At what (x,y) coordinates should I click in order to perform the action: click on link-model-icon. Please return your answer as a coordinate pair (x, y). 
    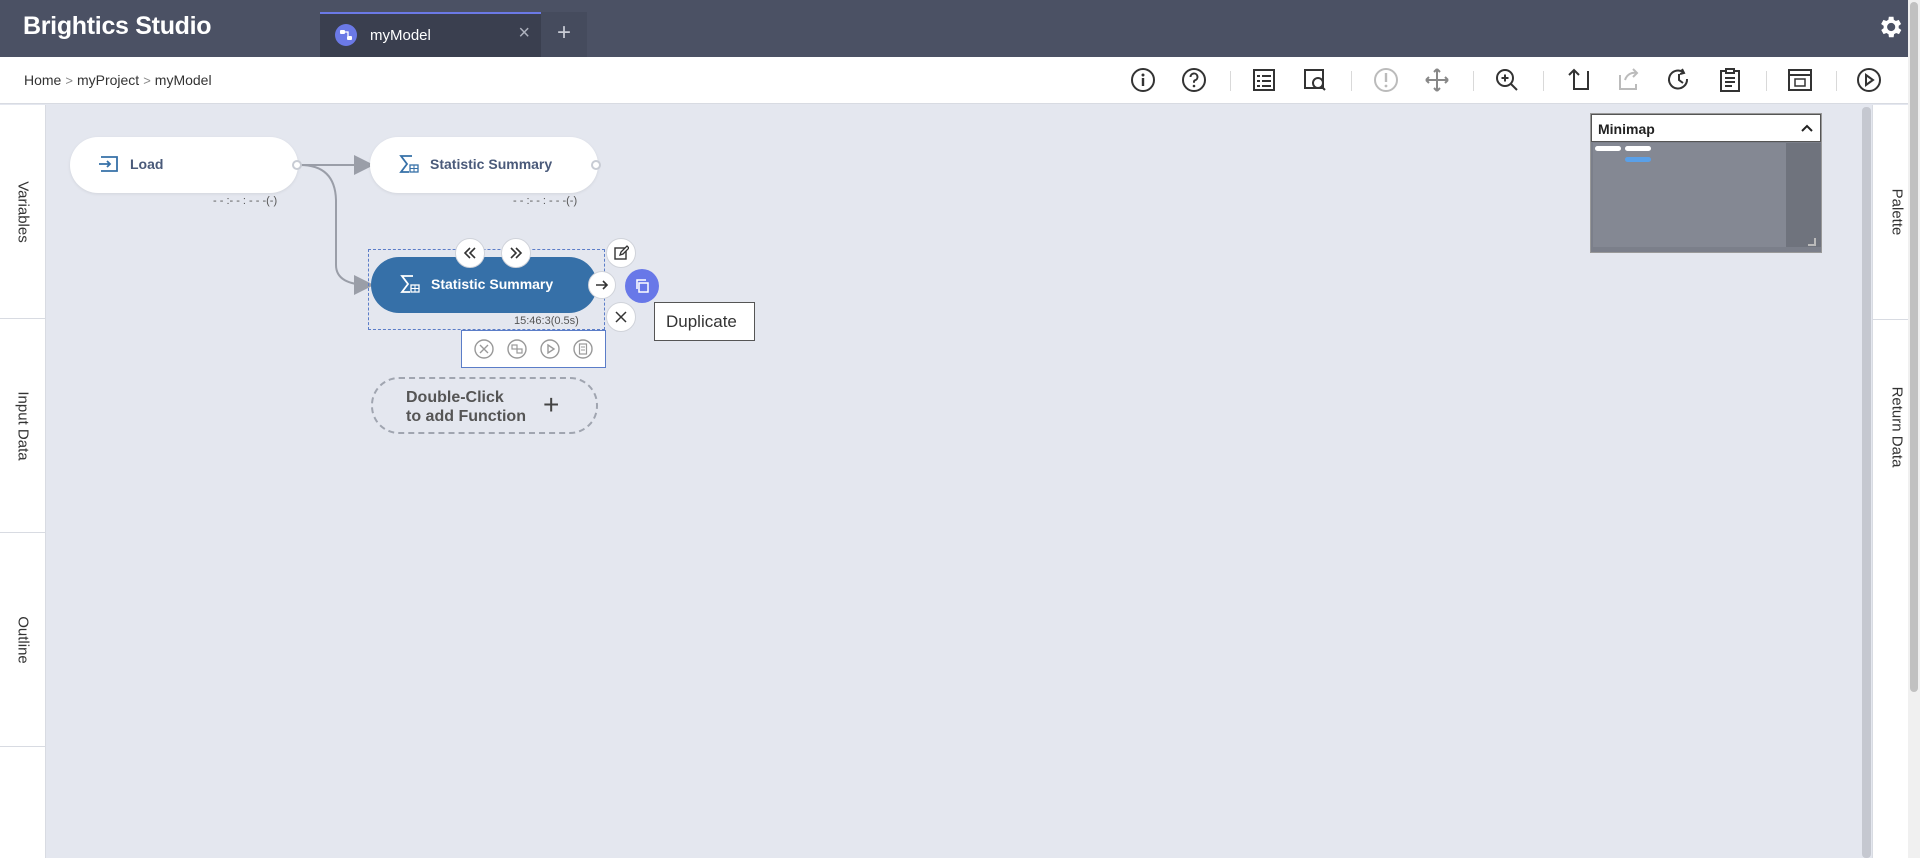
    Looking at the image, I should click on (517, 349).